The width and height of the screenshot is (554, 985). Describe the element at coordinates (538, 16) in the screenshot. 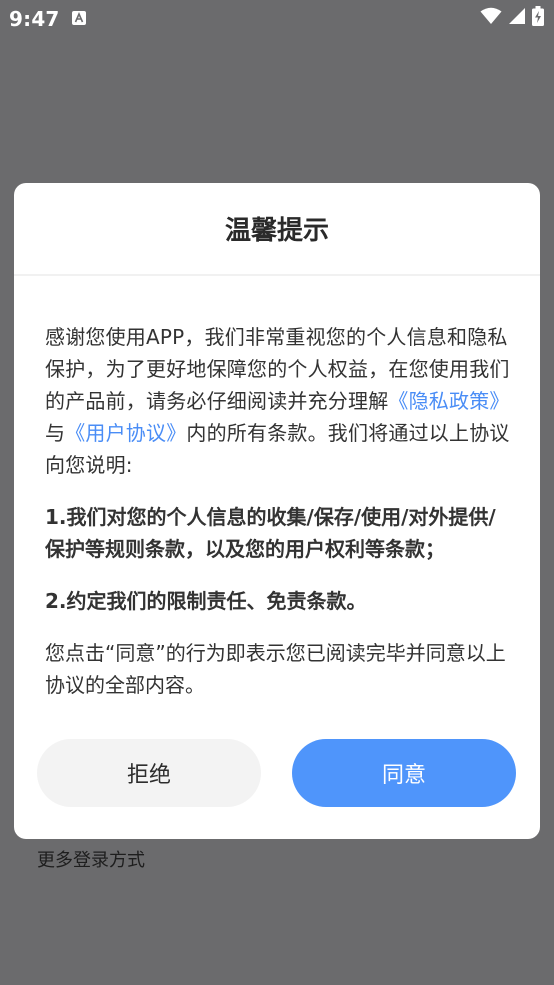

I see `battery-charging-icon` at that location.